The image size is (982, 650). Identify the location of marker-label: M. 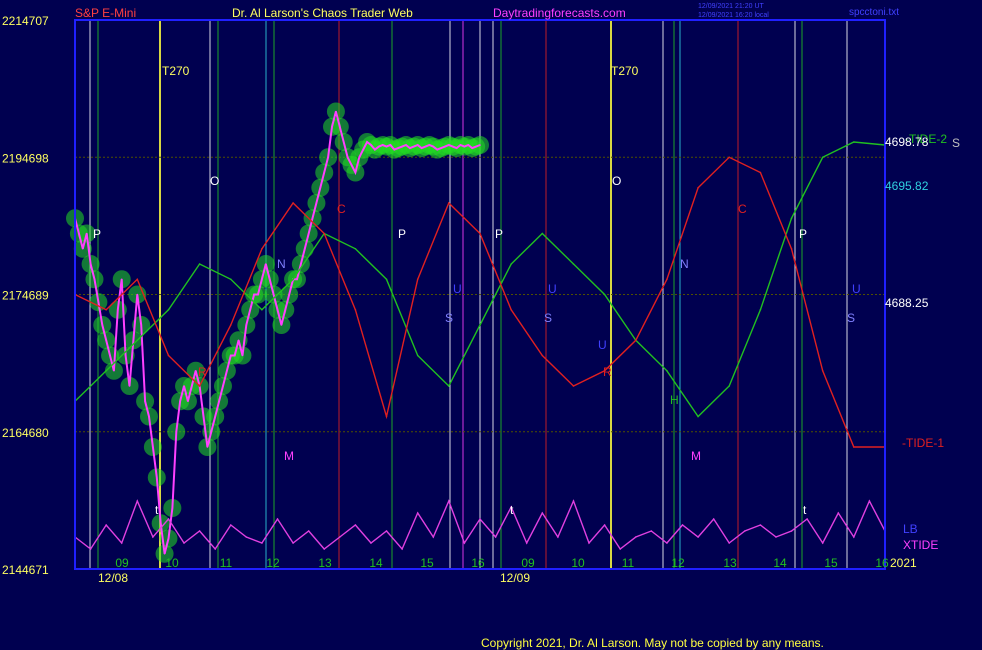
(696, 456).